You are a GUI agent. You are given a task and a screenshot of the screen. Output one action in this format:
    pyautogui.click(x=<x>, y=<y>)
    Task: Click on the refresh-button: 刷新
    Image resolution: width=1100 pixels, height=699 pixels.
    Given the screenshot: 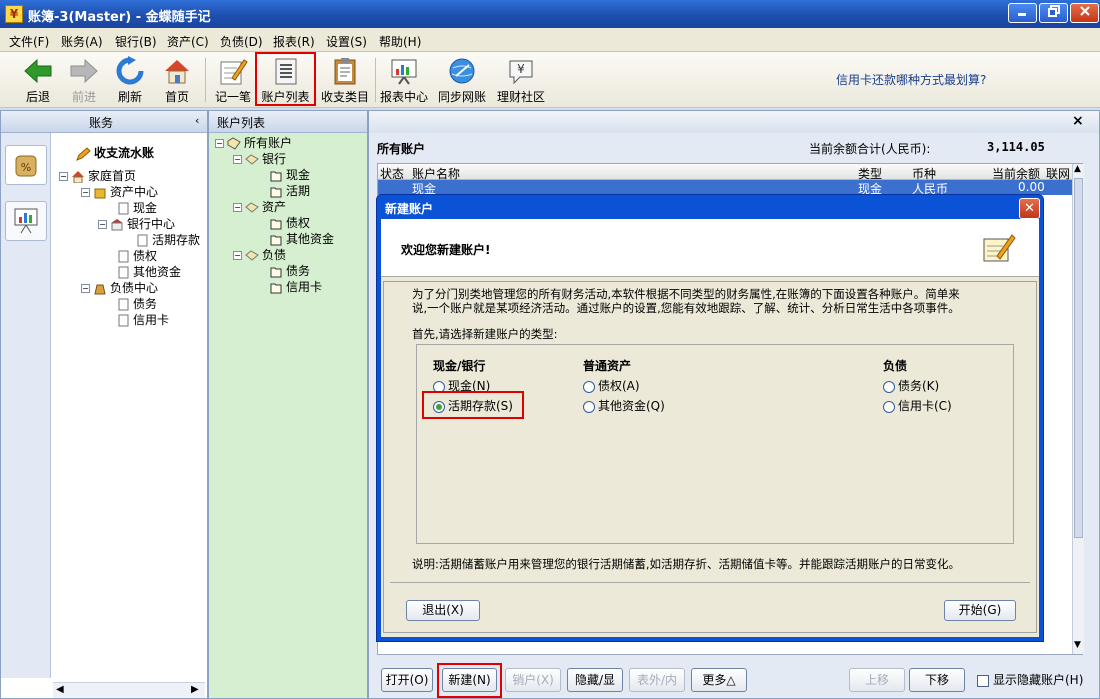 What is the action you would take?
    pyautogui.click(x=130, y=80)
    